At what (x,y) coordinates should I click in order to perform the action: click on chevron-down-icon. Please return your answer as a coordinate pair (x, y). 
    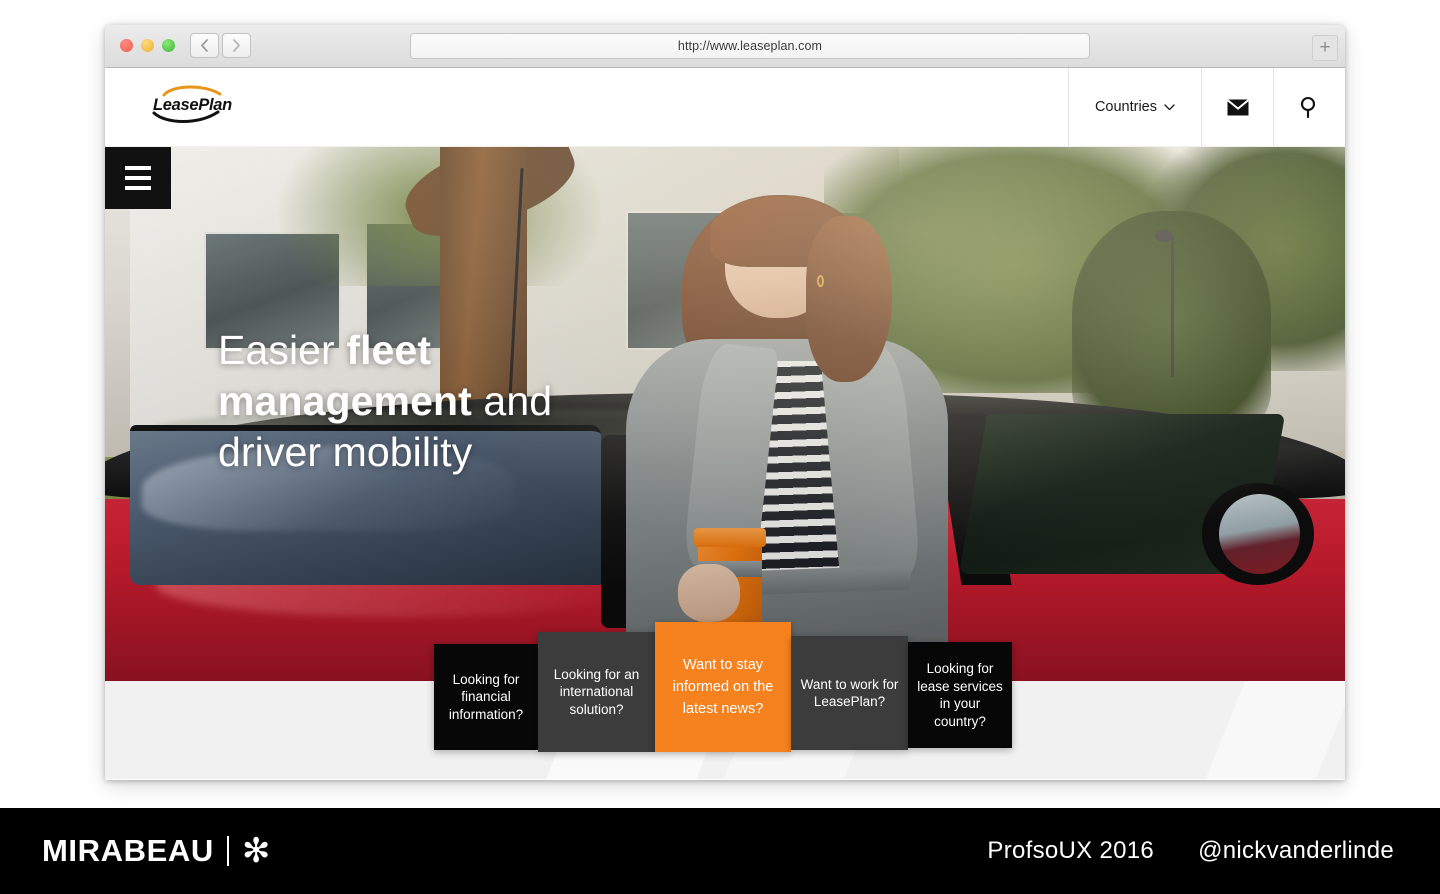
    Looking at the image, I should click on (1169, 106).